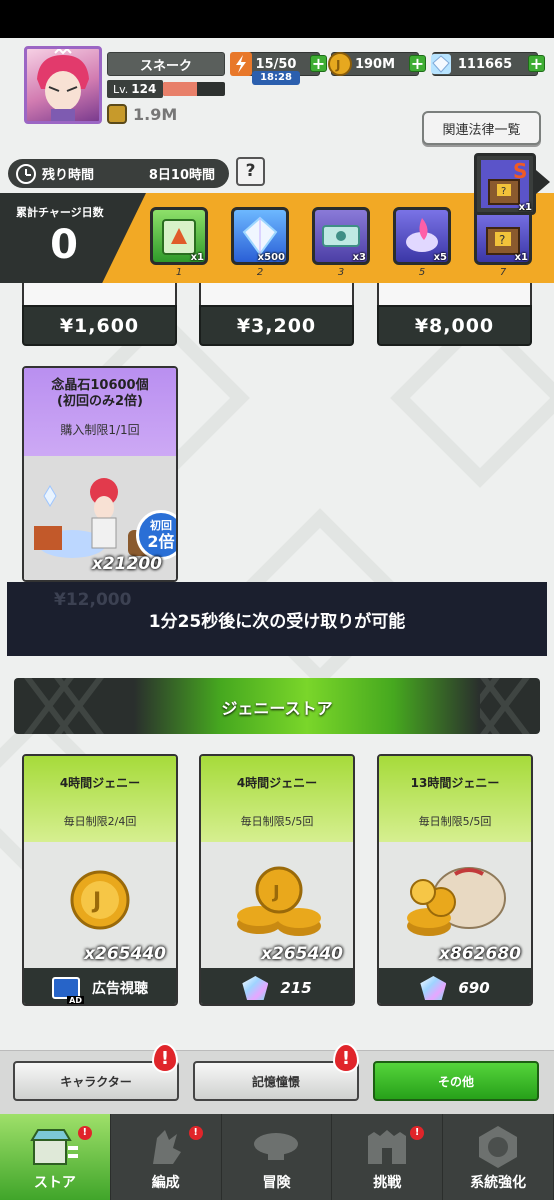 The height and width of the screenshot is (1200, 554). Describe the element at coordinates (296, 988) in the screenshot. I see `gem-price: 215` at that location.